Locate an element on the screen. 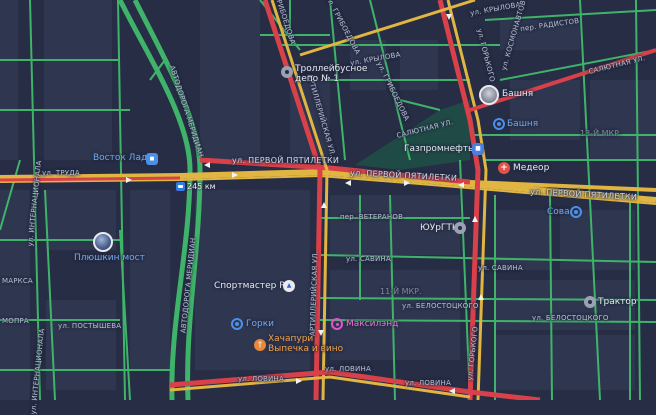  poi-label-plyushkin-most: Плюшкин мост is located at coordinates (109, 258).